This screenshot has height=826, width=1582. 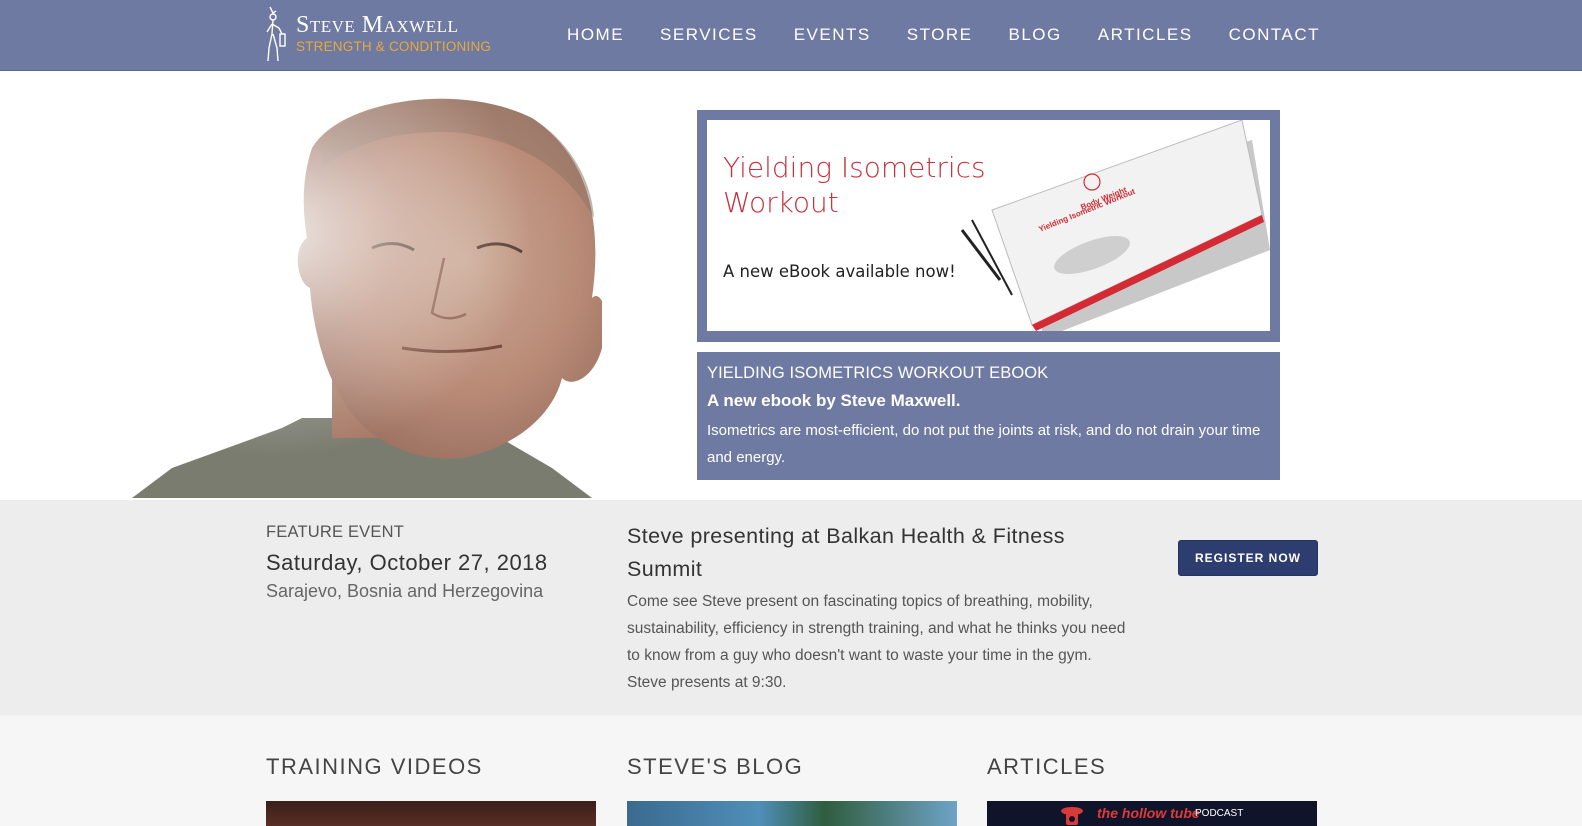 What do you see at coordinates (792, 813) in the screenshot?
I see `blog-thumbnail` at bounding box center [792, 813].